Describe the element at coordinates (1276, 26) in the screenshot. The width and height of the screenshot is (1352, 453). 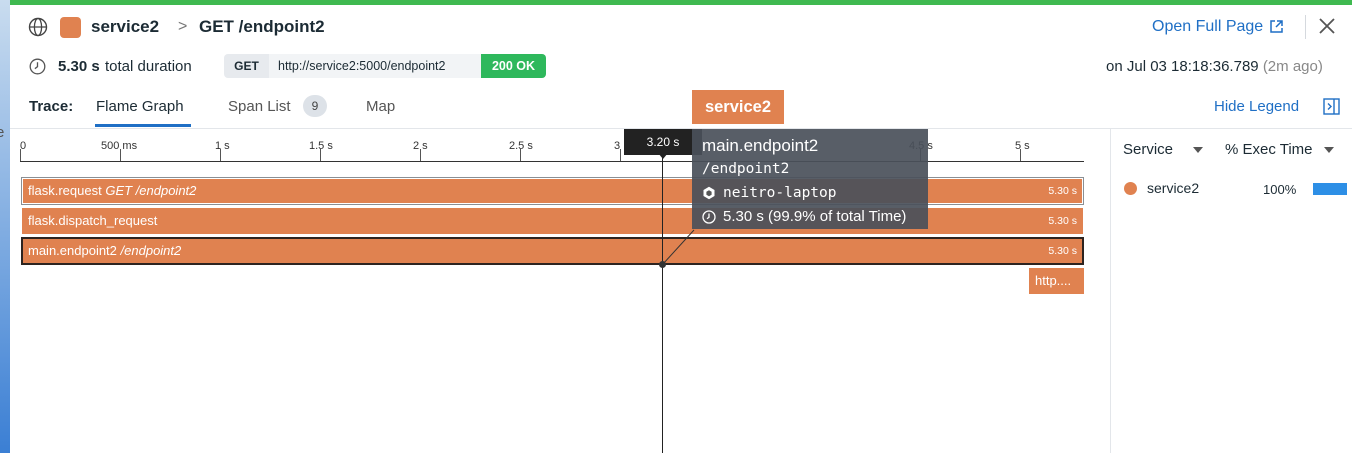
I see `external-link-icon` at that location.